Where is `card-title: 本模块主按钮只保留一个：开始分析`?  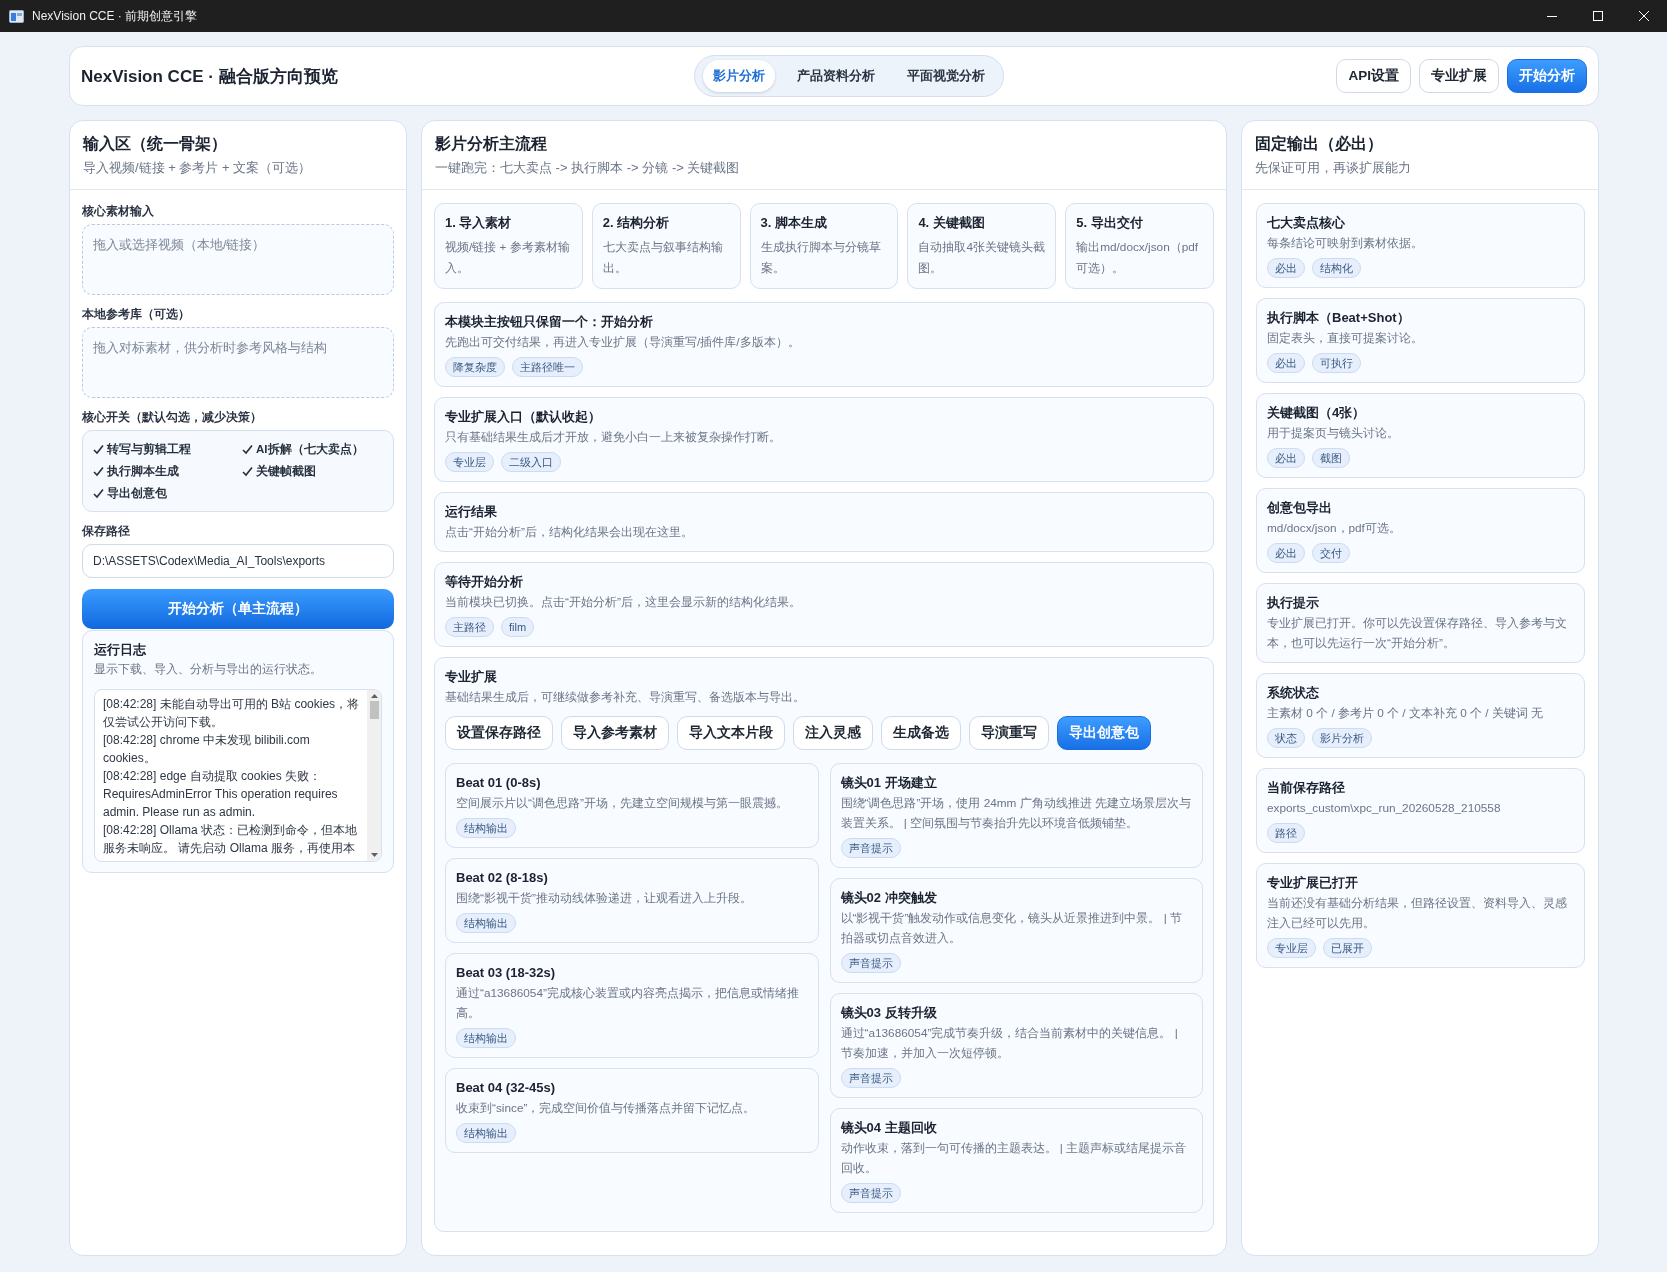
card-title: 本模块主按钮只保留一个：开始分析 is located at coordinates (549, 322).